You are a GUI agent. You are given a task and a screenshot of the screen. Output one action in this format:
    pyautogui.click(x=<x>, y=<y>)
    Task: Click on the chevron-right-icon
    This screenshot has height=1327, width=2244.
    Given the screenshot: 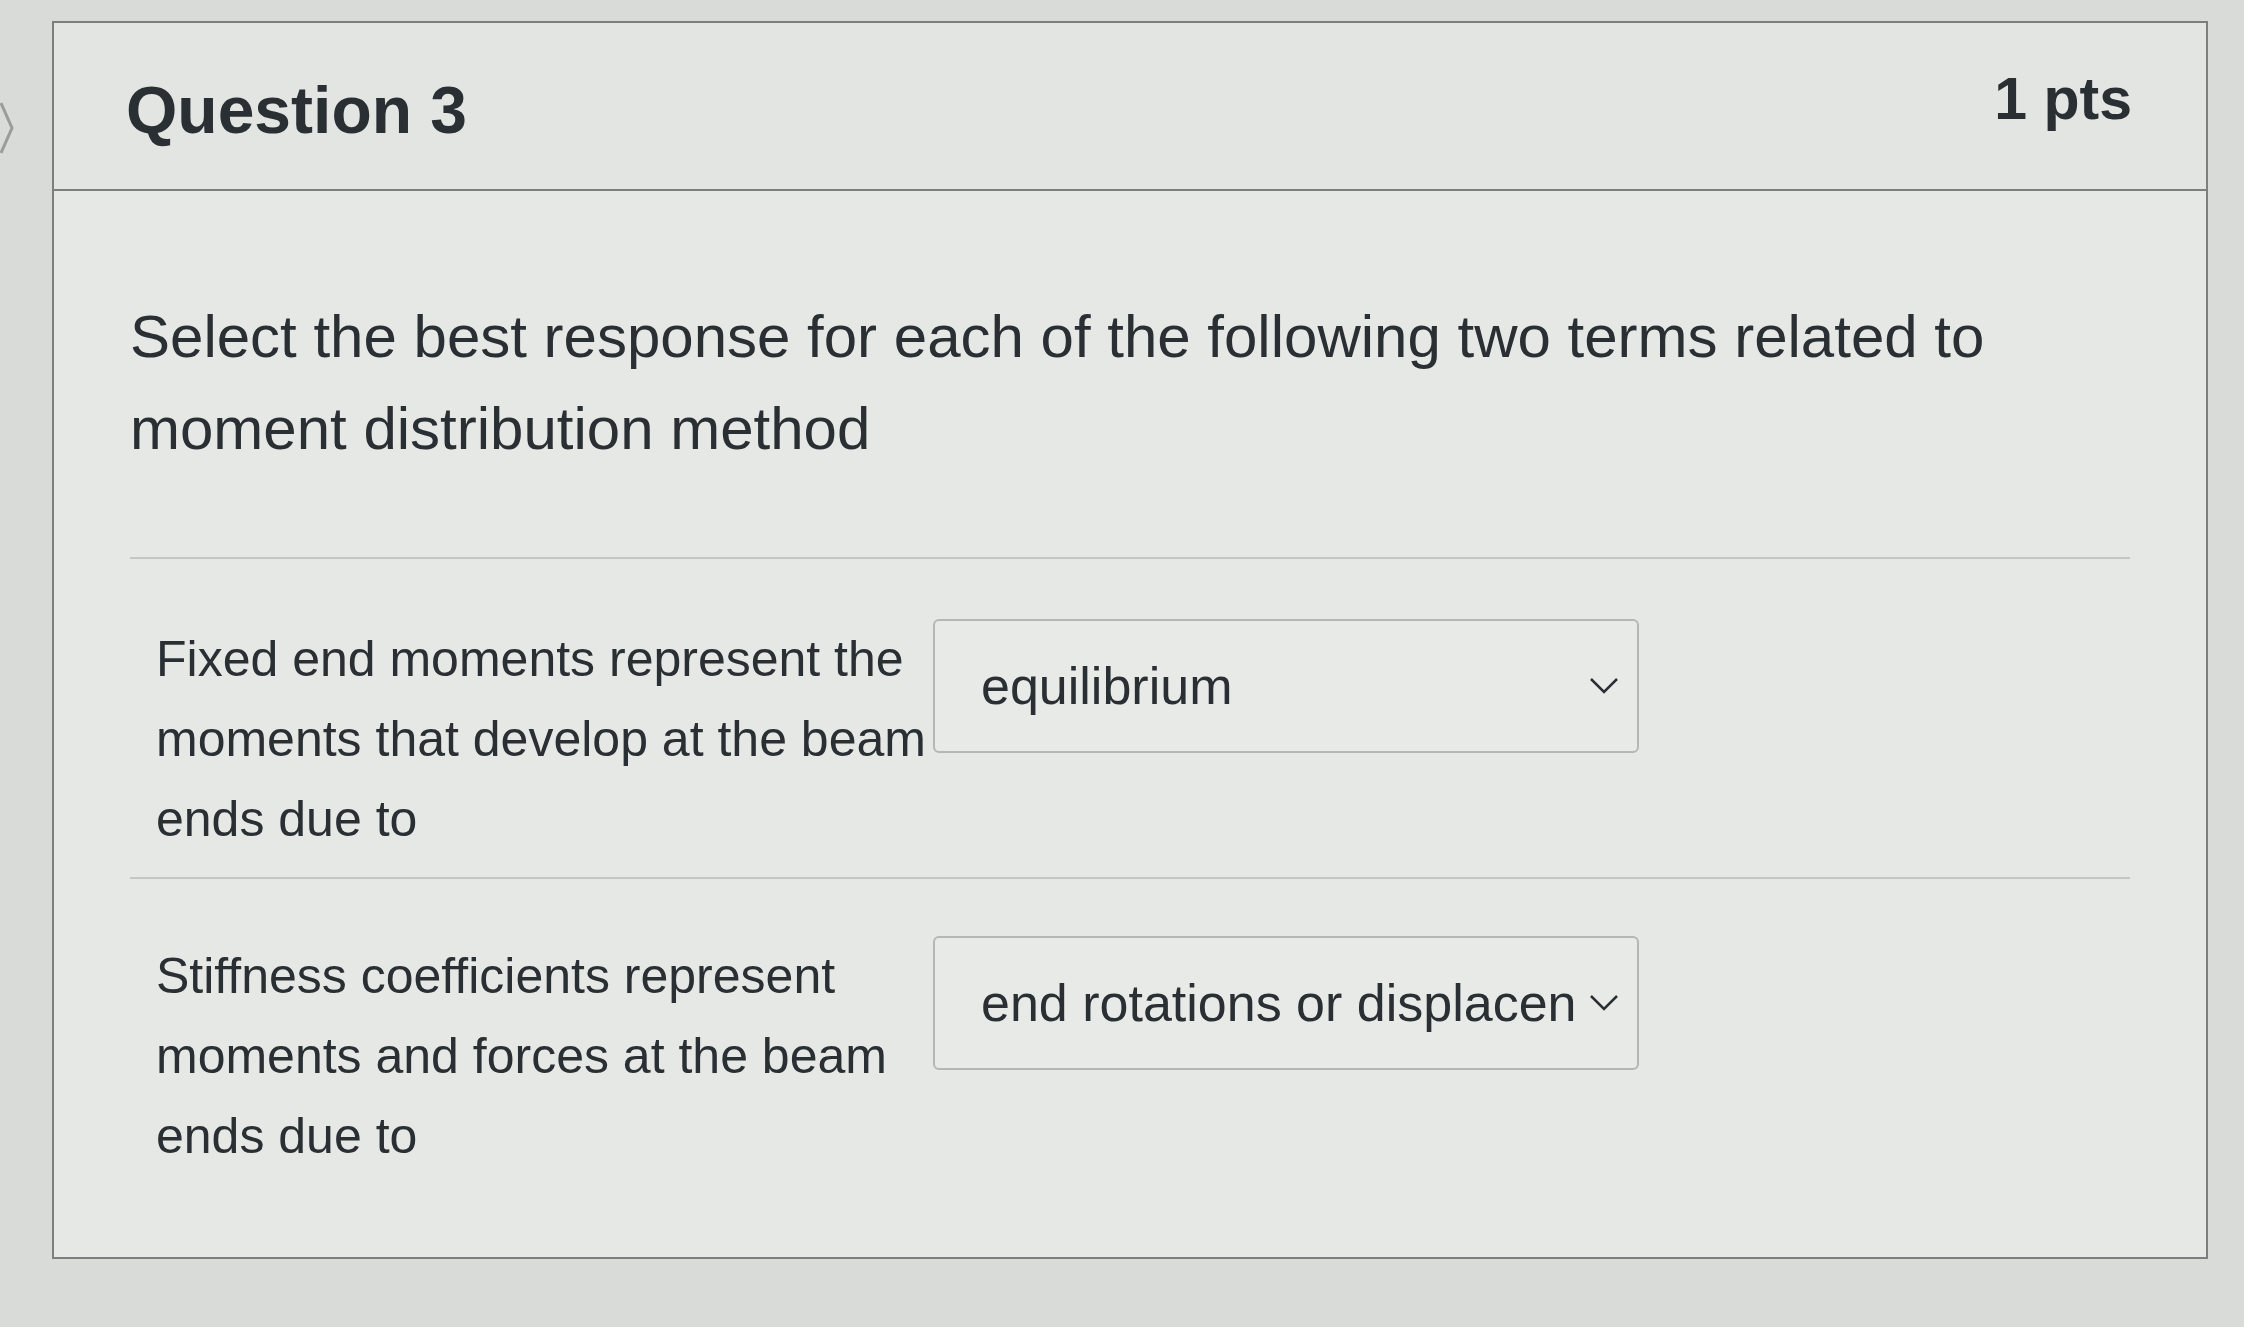 What is the action you would take?
    pyautogui.click(x=7, y=128)
    